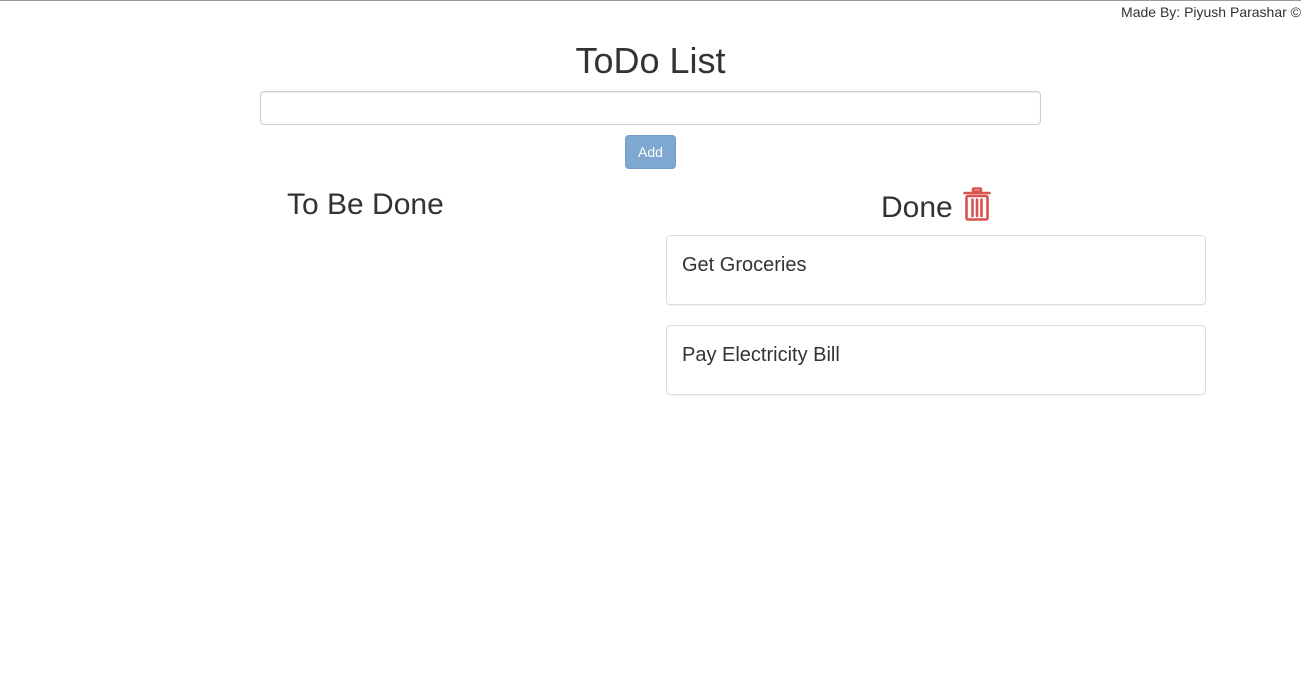 This screenshot has width=1301, height=676. I want to click on done-list: Get Groceries Pay Electricity Bill, so click(936, 325).